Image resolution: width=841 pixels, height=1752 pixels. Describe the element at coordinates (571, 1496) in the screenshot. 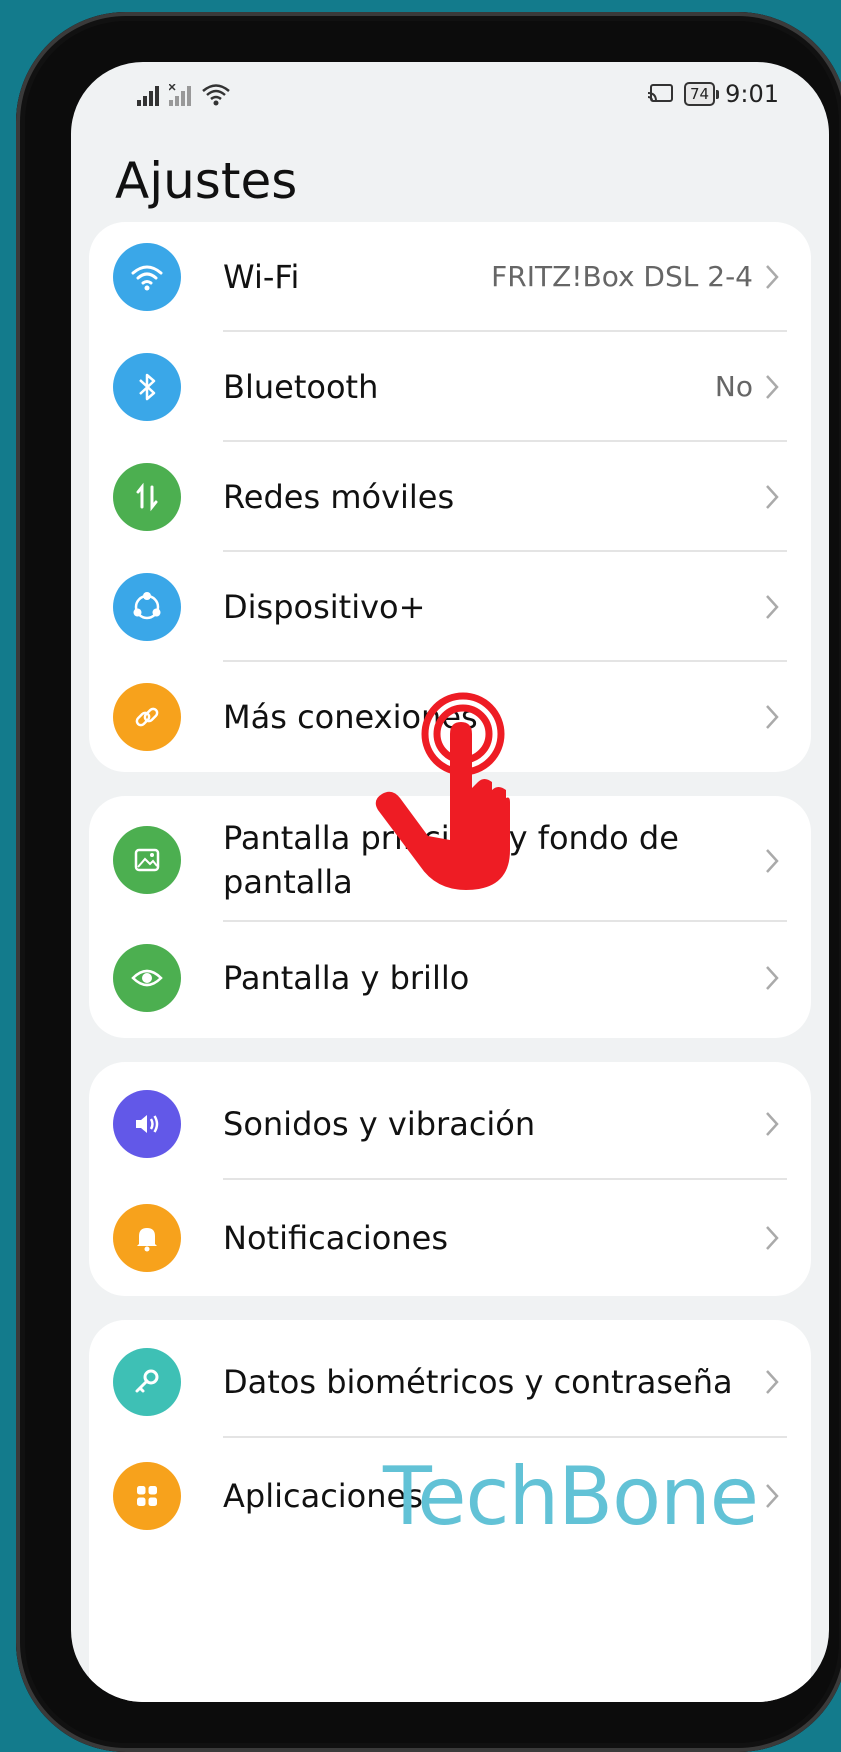

I see `watermark-techbone: TechBone` at that location.